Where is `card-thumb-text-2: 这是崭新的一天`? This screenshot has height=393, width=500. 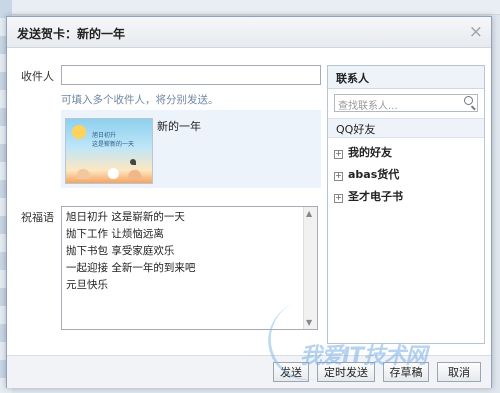 card-thumb-text-2: 这是崭新的一天 is located at coordinates (113, 144).